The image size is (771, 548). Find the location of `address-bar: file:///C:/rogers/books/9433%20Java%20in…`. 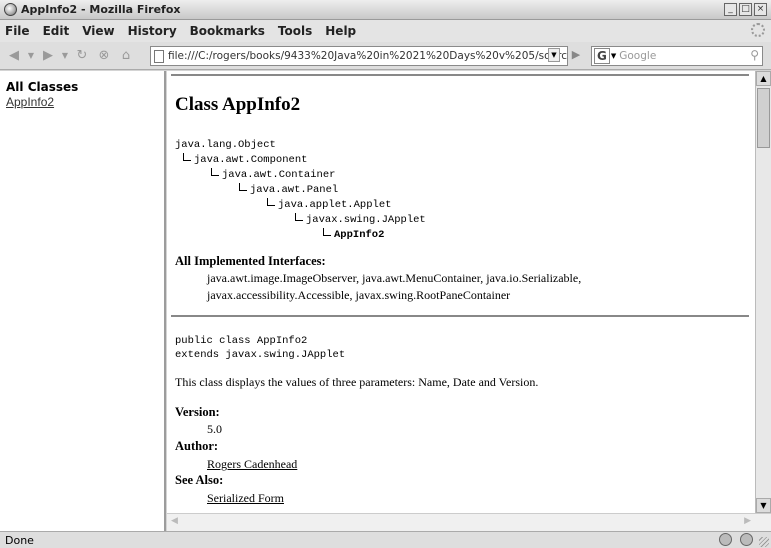

address-bar: file:///C:/rogers/books/9433%20Java%20in… is located at coordinates (359, 56).